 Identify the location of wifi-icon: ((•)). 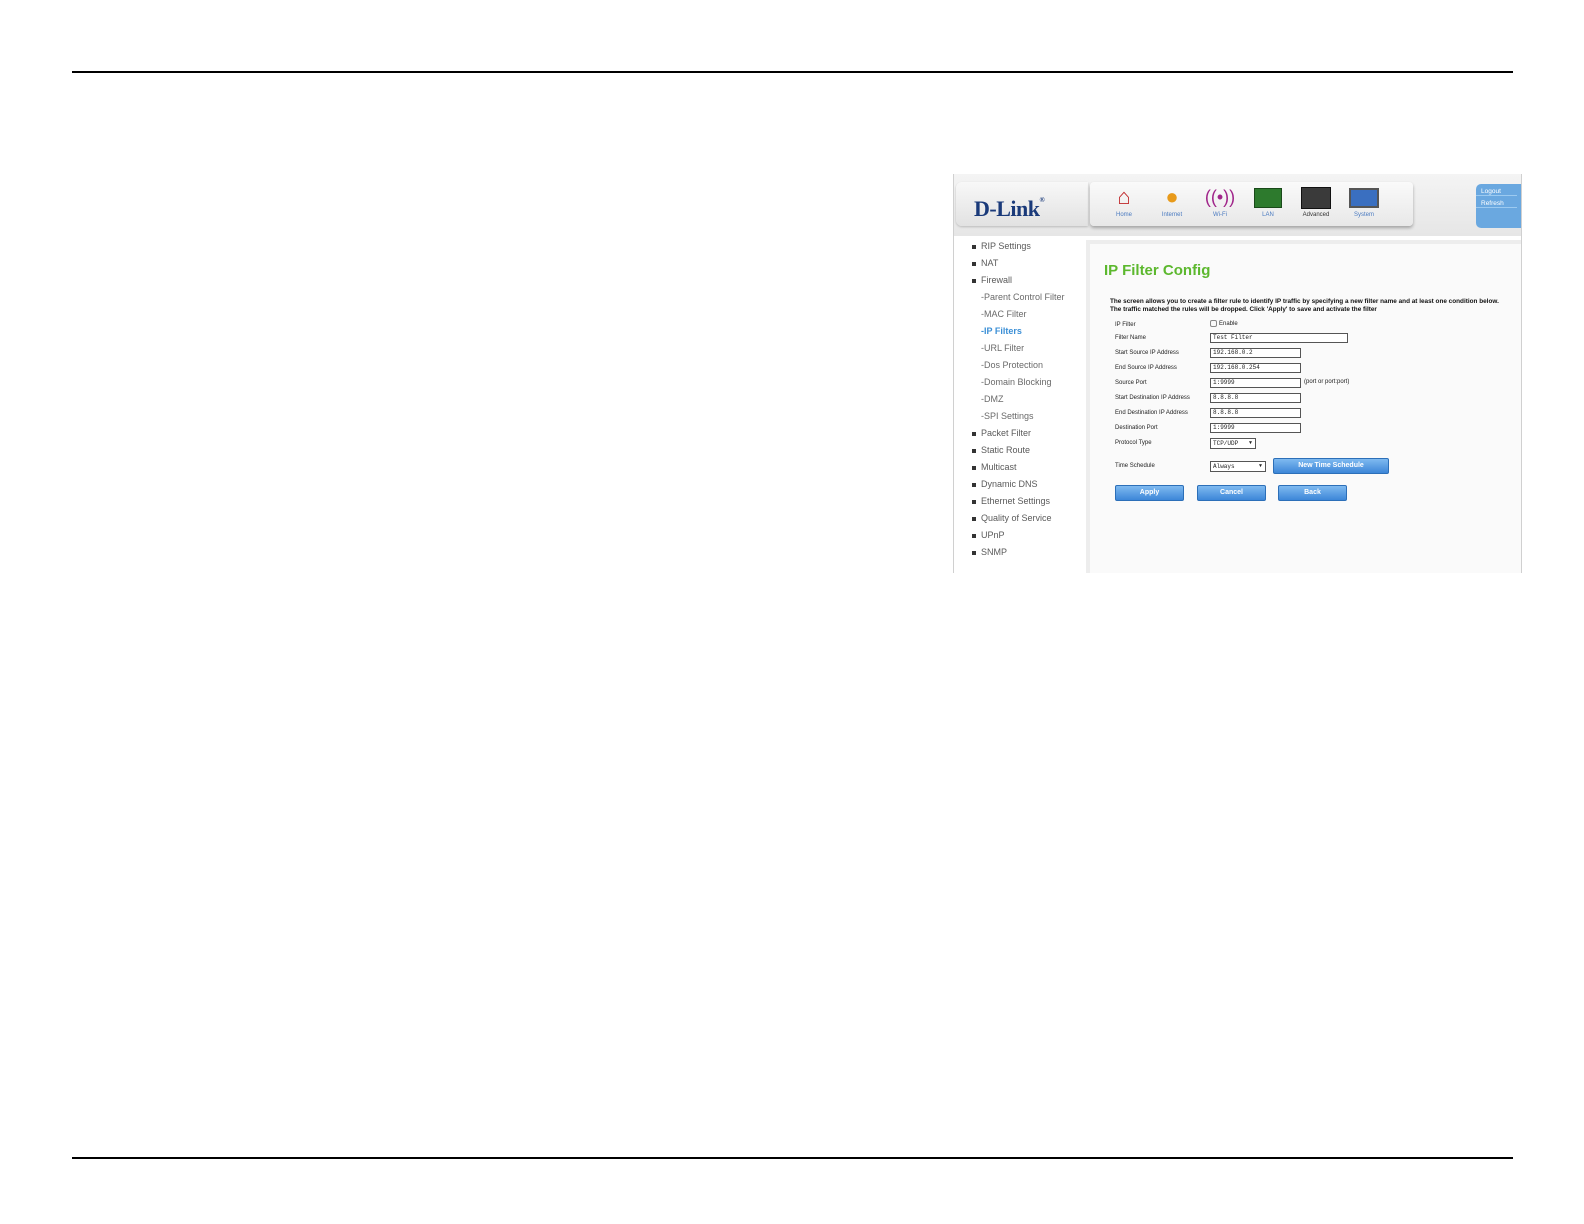
(1220, 197).